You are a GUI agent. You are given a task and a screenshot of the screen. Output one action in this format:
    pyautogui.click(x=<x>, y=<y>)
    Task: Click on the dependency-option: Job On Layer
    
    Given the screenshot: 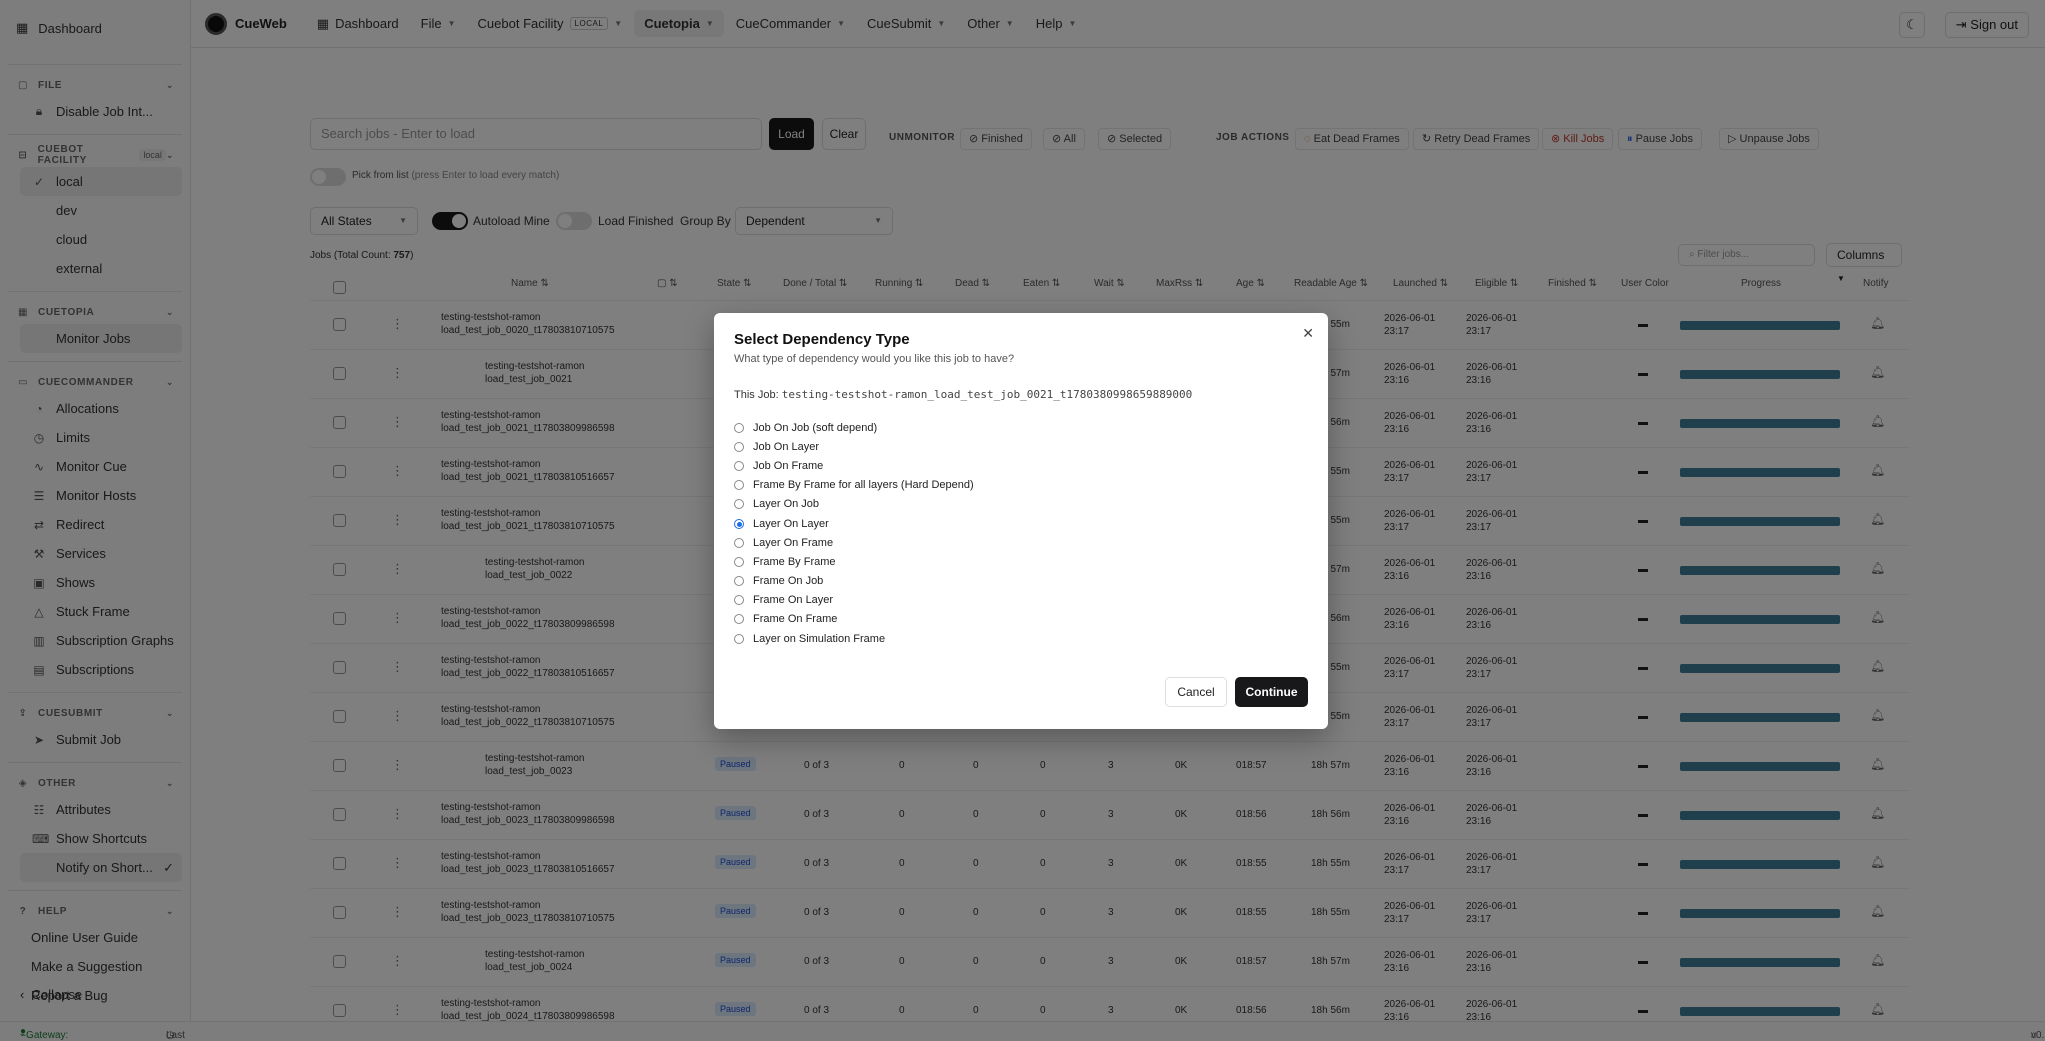 What is the action you would take?
    pyautogui.click(x=854, y=446)
    